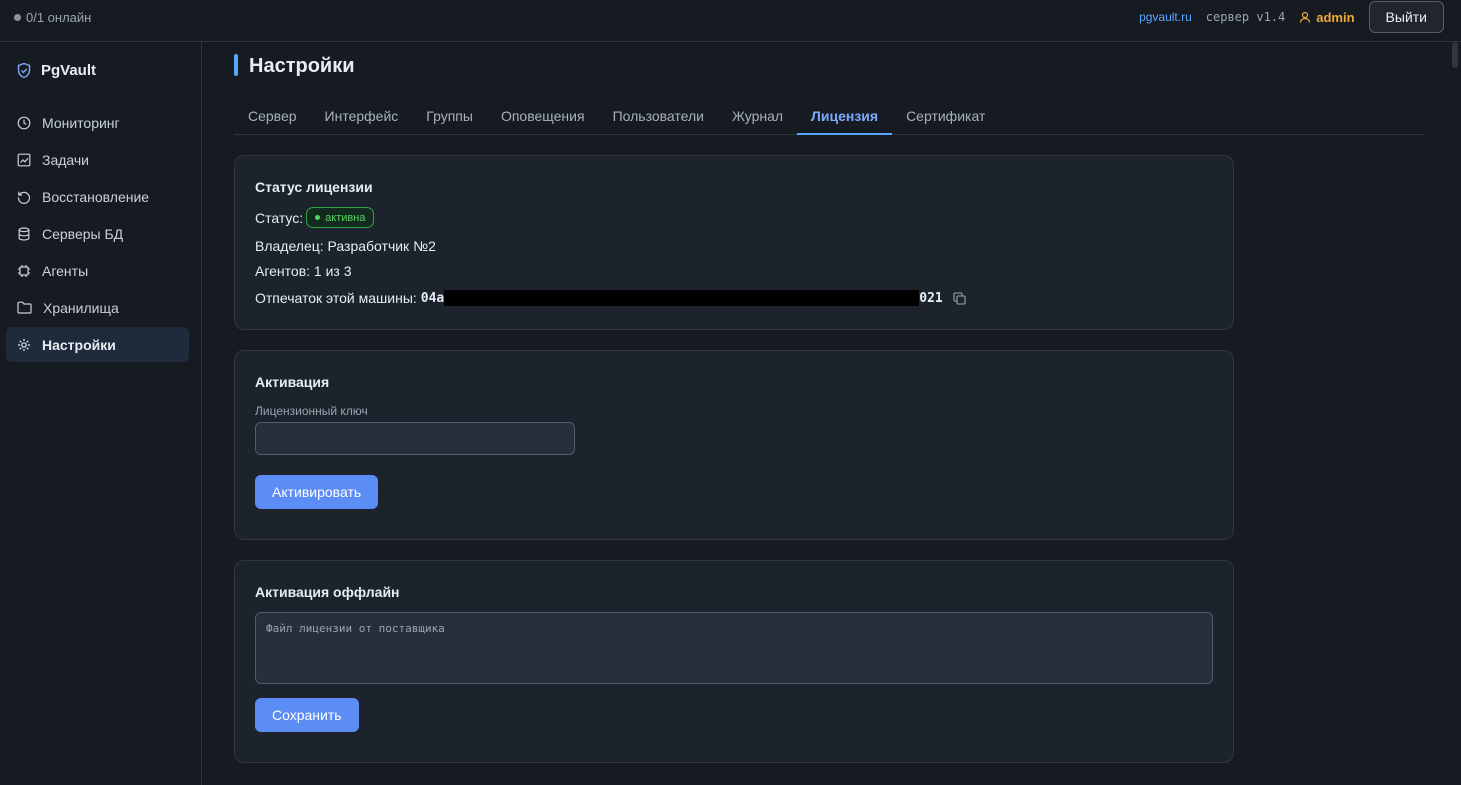 Image resolution: width=1461 pixels, height=785 pixels. What do you see at coordinates (24, 270) in the screenshot?
I see `chip-icon` at bounding box center [24, 270].